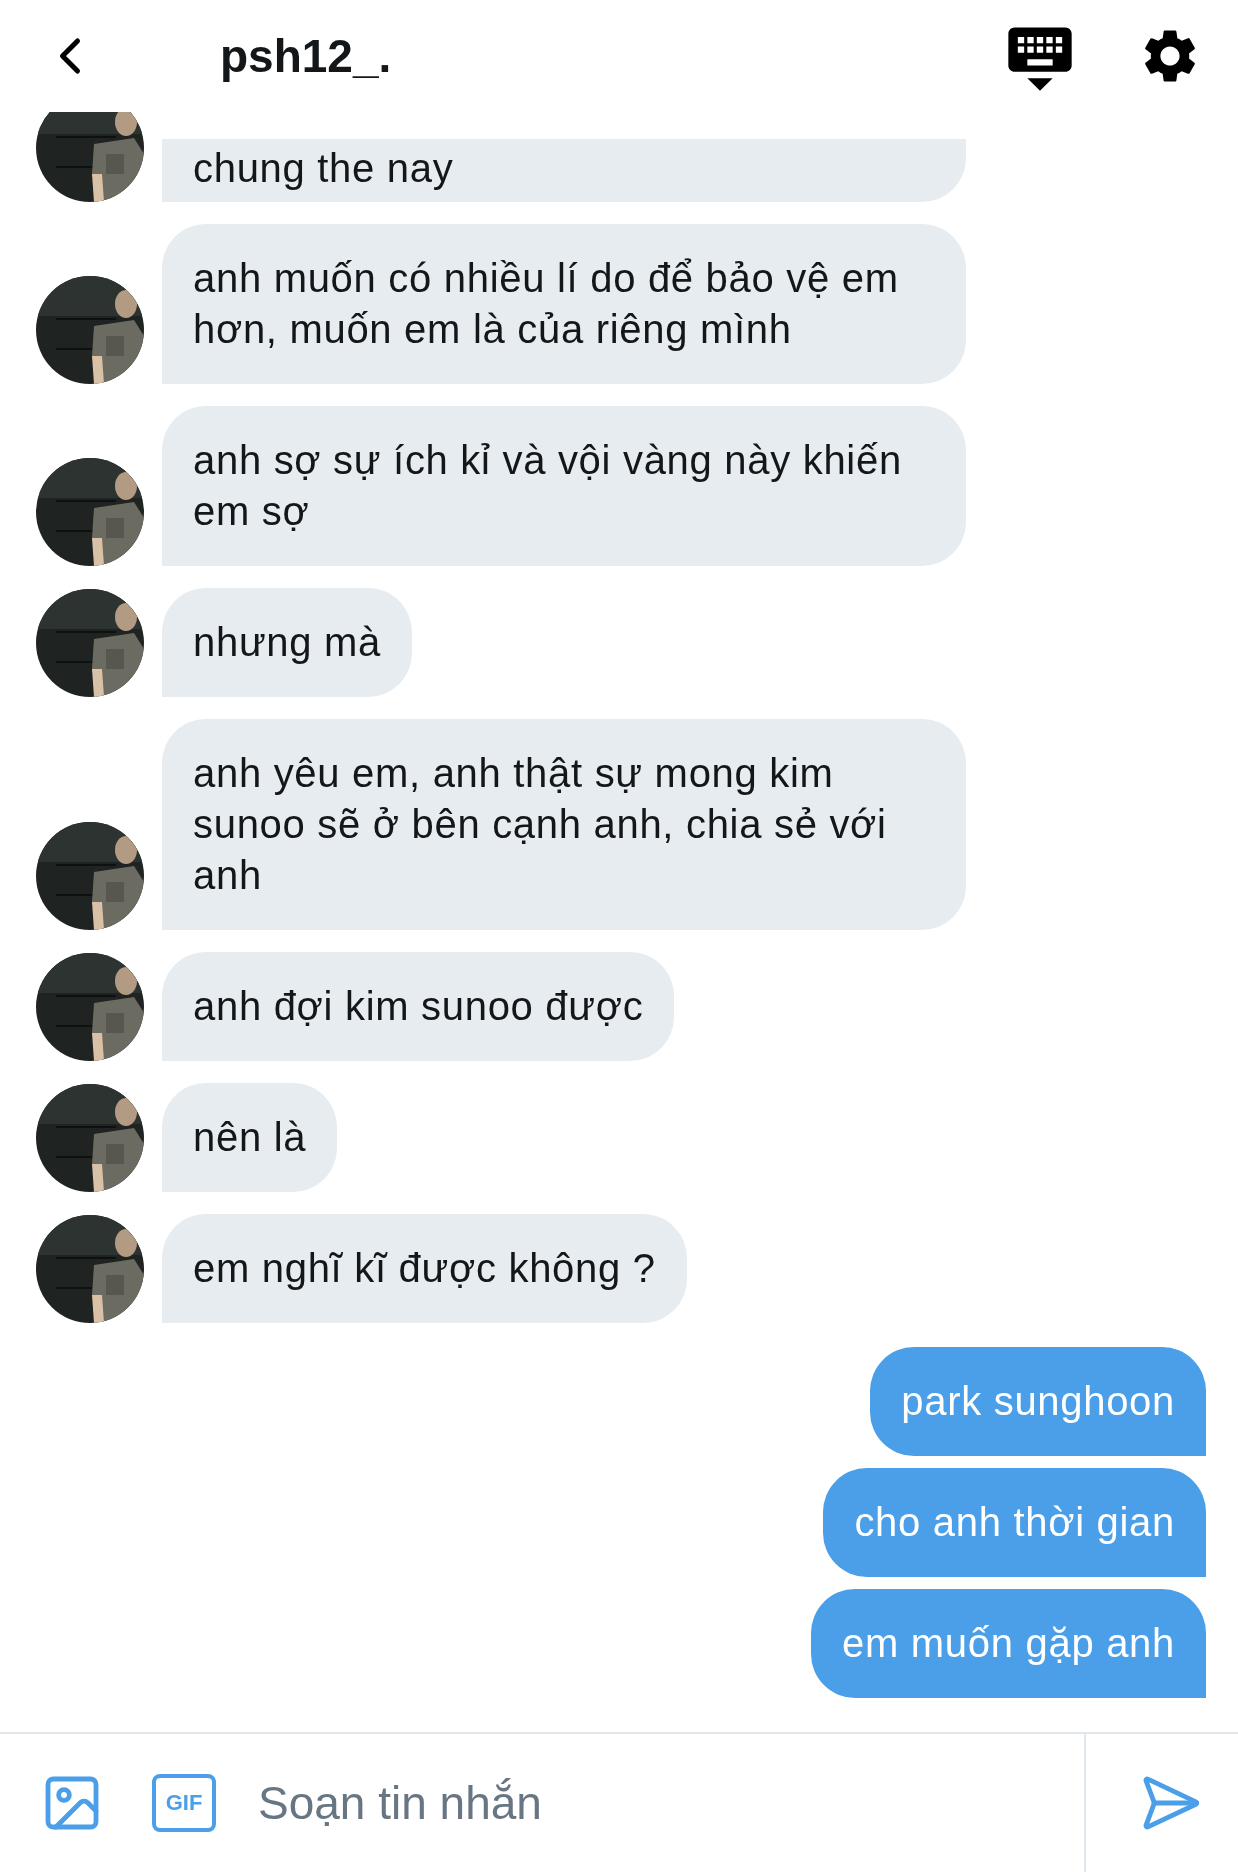  What do you see at coordinates (306, 56) in the screenshot?
I see `conversation-title: psh12_.` at bounding box center [306, 56].